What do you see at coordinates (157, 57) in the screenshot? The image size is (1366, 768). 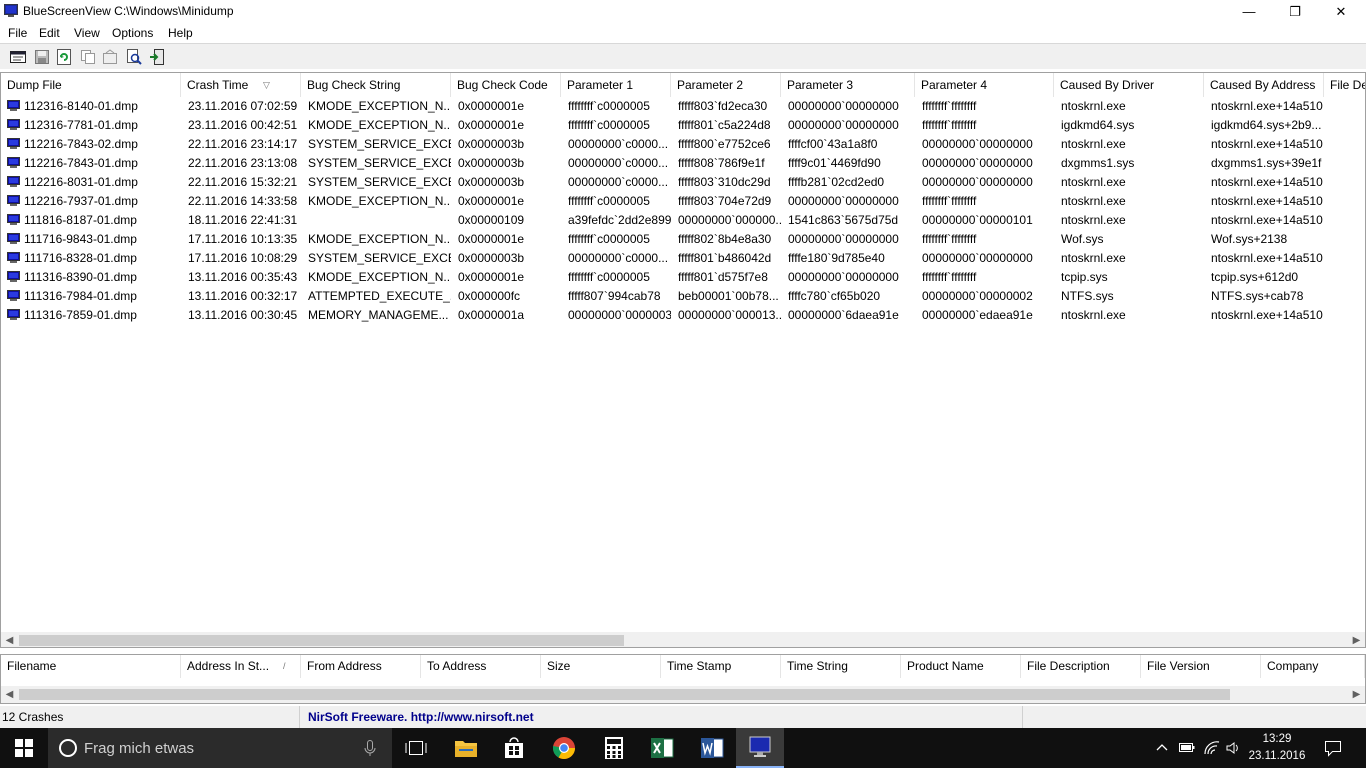 I see `exit-icon` at bounding box center [157, 57].